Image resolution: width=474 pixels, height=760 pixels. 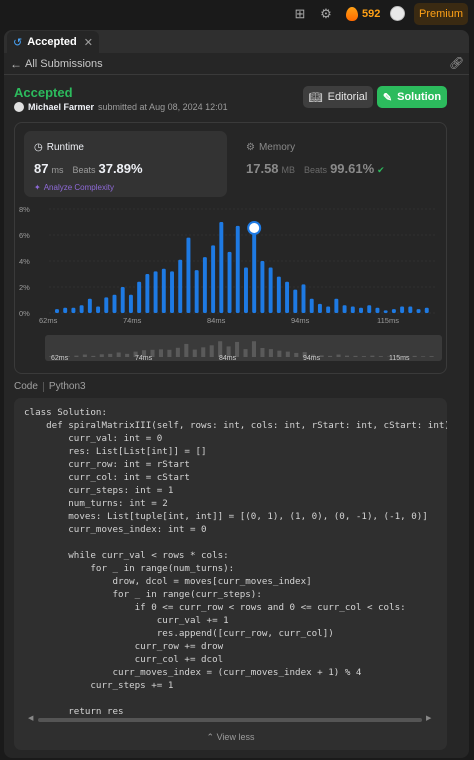 I want to click on x-tick-label: 62ms, so click(x=48, y=320).